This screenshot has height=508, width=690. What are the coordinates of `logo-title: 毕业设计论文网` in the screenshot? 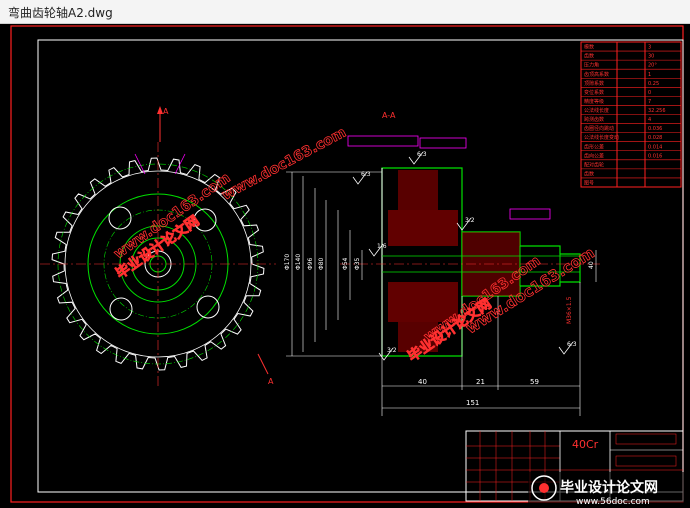 It's located at (609, 487).